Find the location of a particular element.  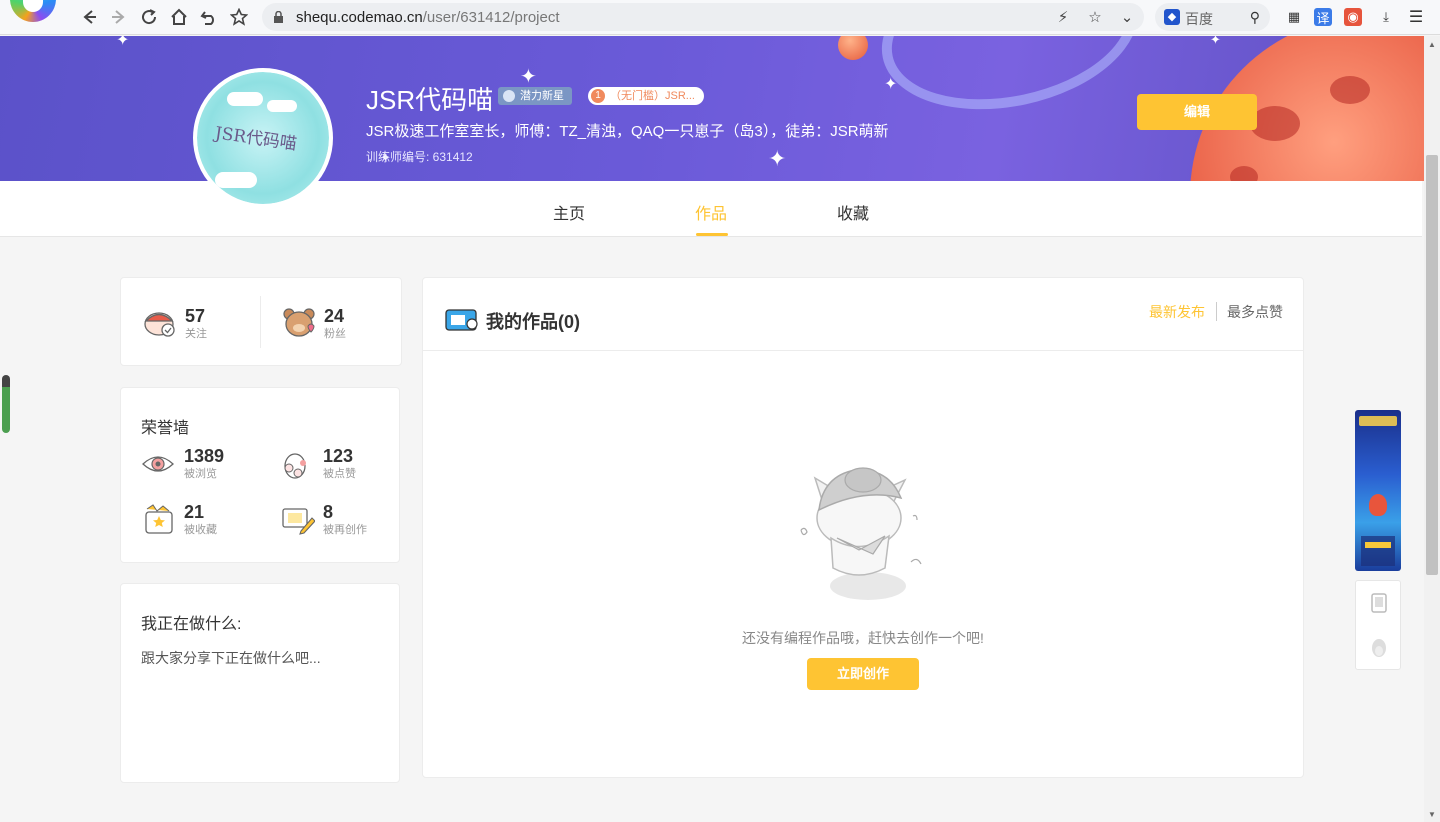

honor-wall-card: 荣誉墙 1389 被浏览 123 被点赞 21 被收藏 8 被再创作 is located at coordinates (260, 475).